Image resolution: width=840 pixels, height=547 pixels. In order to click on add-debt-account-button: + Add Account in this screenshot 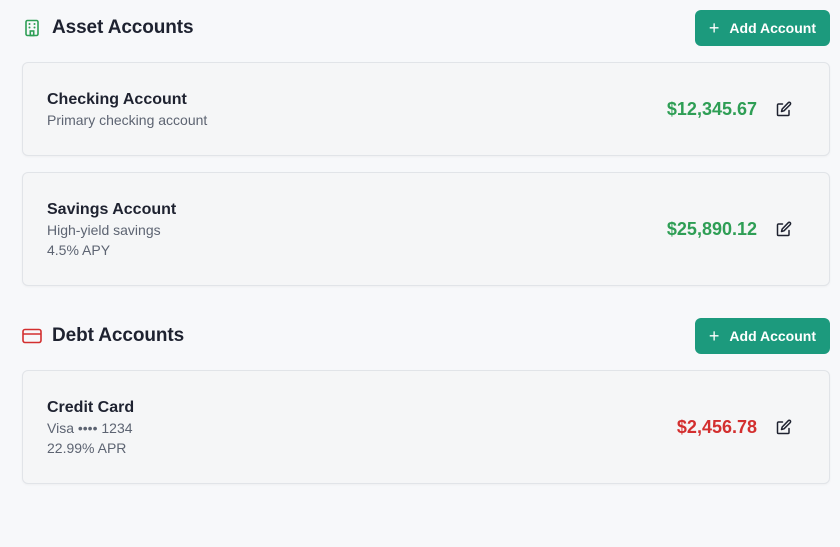, I will do `click(762, 336)`.